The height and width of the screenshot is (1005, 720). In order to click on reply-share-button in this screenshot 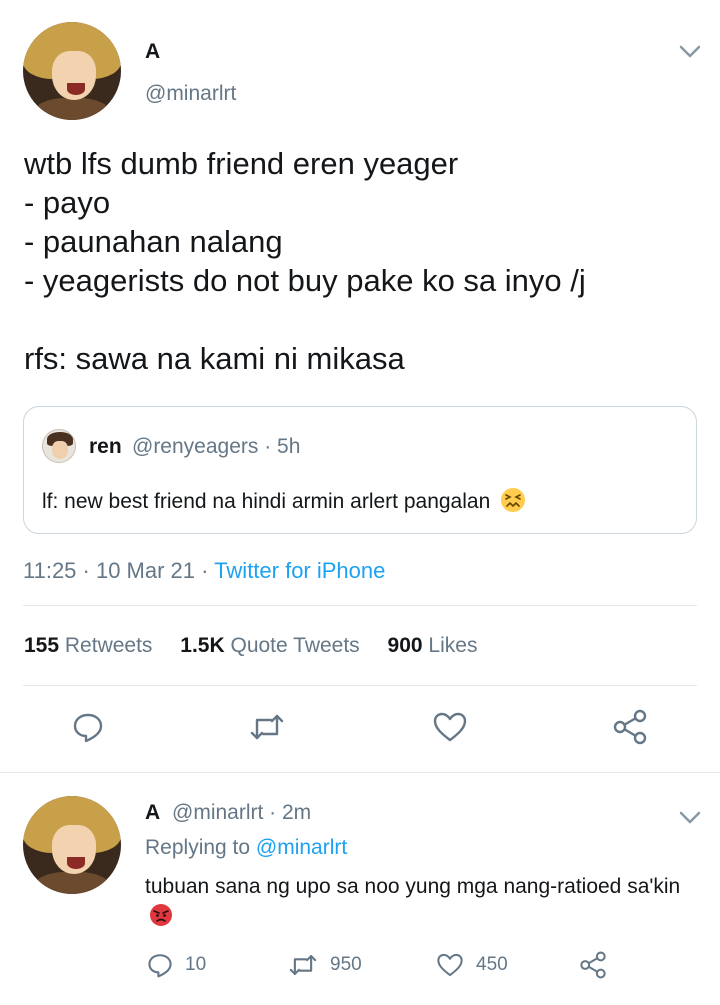, I will do `click(599, 965)`.